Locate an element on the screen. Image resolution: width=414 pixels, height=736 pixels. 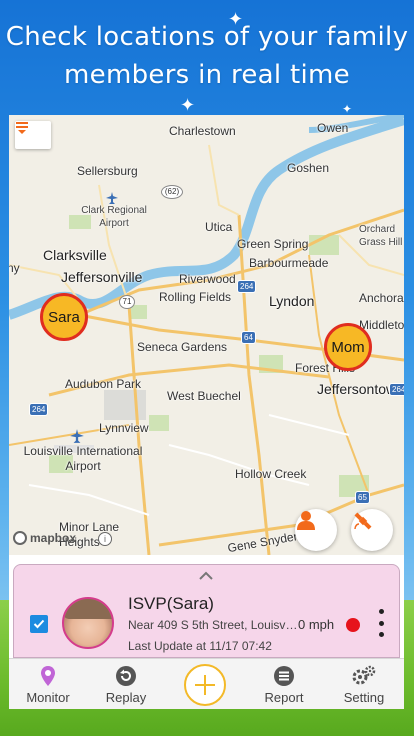
map-place-label: Jeffersonville is located at coordinates (102, 277).